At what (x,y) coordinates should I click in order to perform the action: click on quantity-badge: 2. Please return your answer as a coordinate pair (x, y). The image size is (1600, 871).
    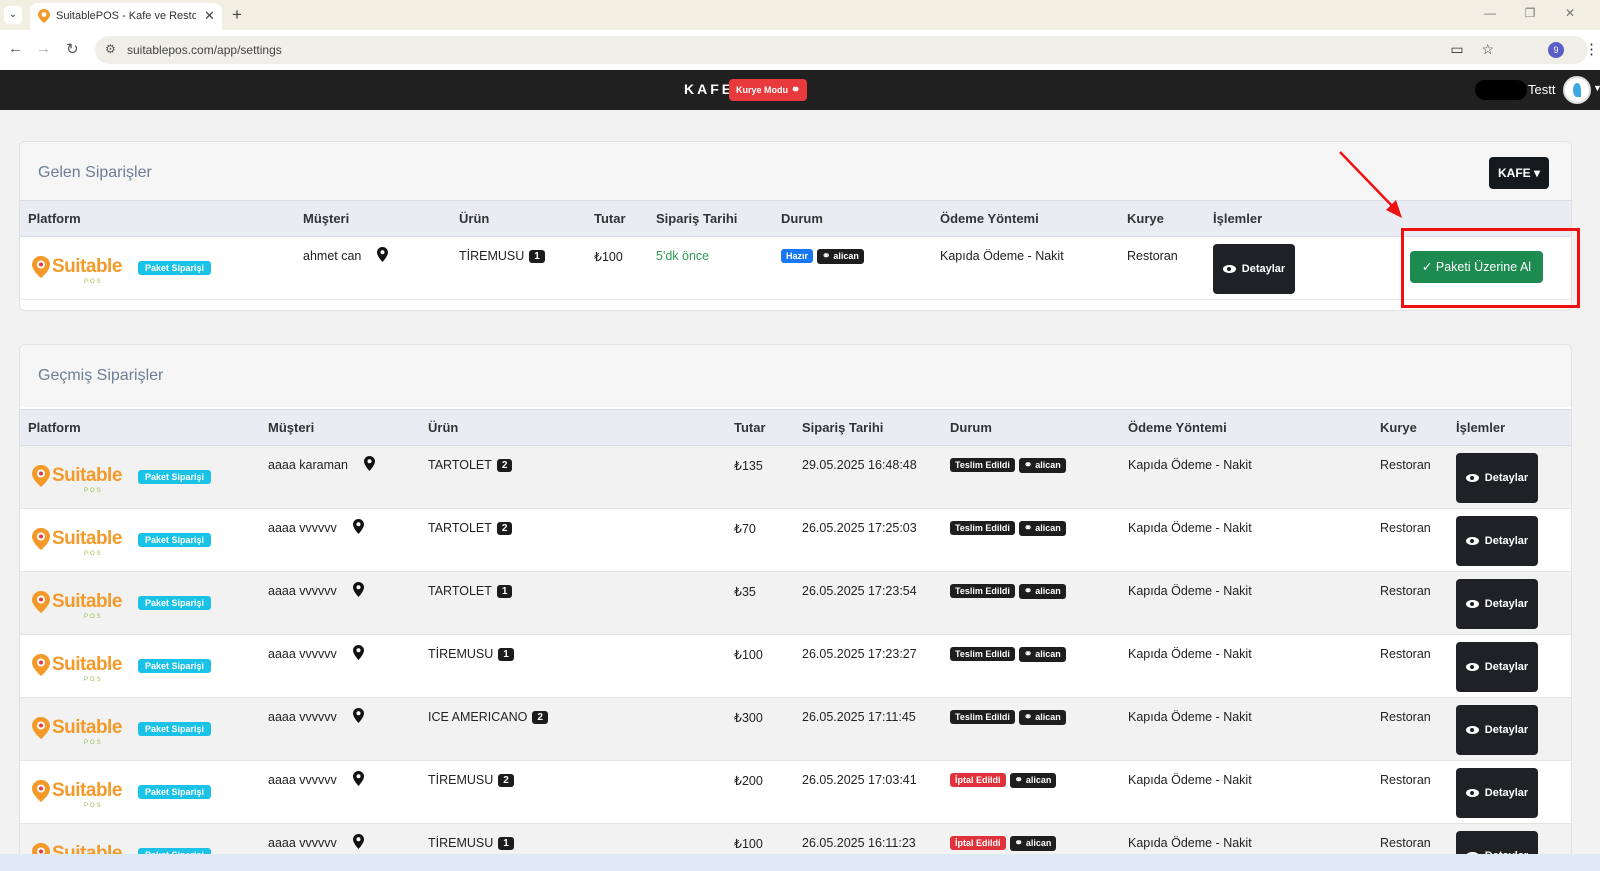
    Looking at the image, I should click on (506, 780).